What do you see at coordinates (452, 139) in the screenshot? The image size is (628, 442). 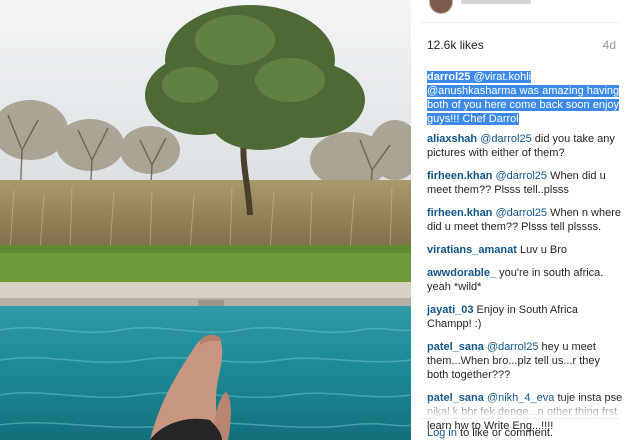 I see `comment-username: aliaxshah` at bounding box center [452, 139].